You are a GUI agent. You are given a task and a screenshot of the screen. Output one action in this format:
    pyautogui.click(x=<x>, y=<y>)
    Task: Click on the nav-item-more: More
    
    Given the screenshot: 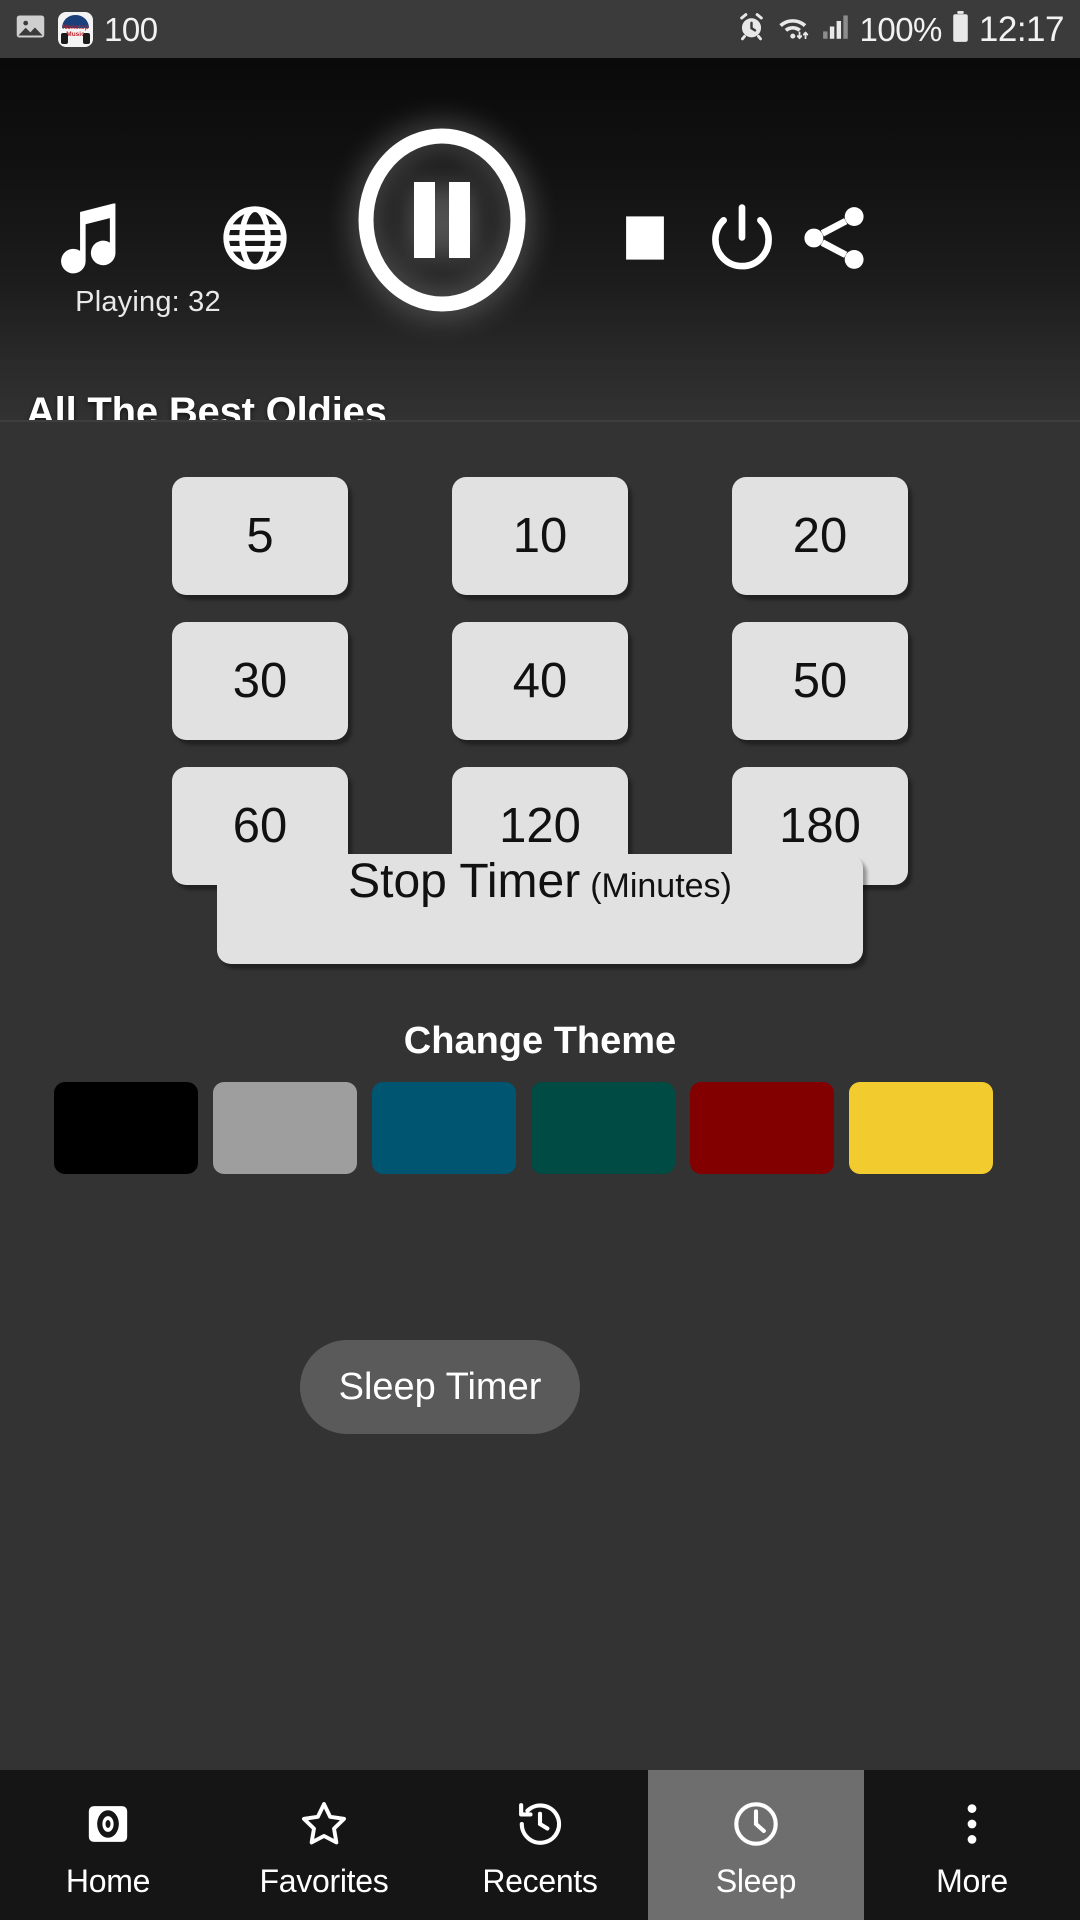 What is the action you would take?
    pyautogui.click(x=972, y=1845)
    